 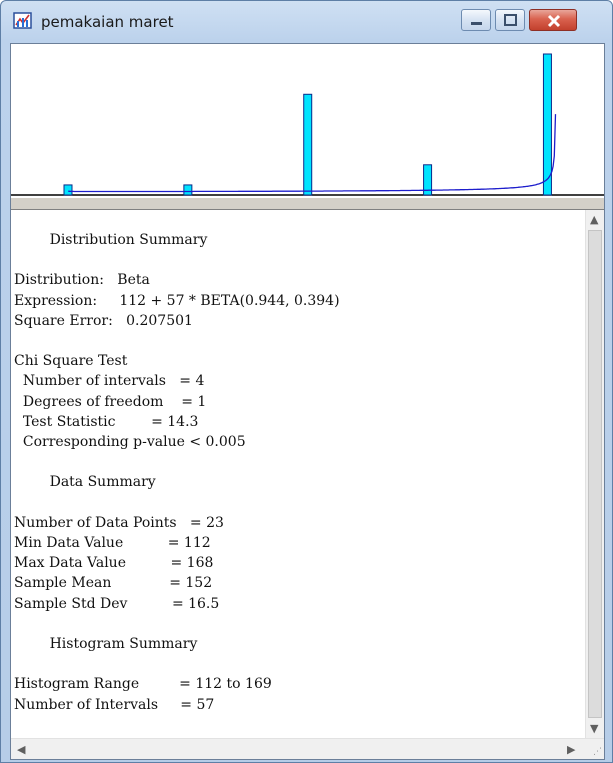 I want to click on summary-line: Number of intervals = 4, so click(x=109, y=381).